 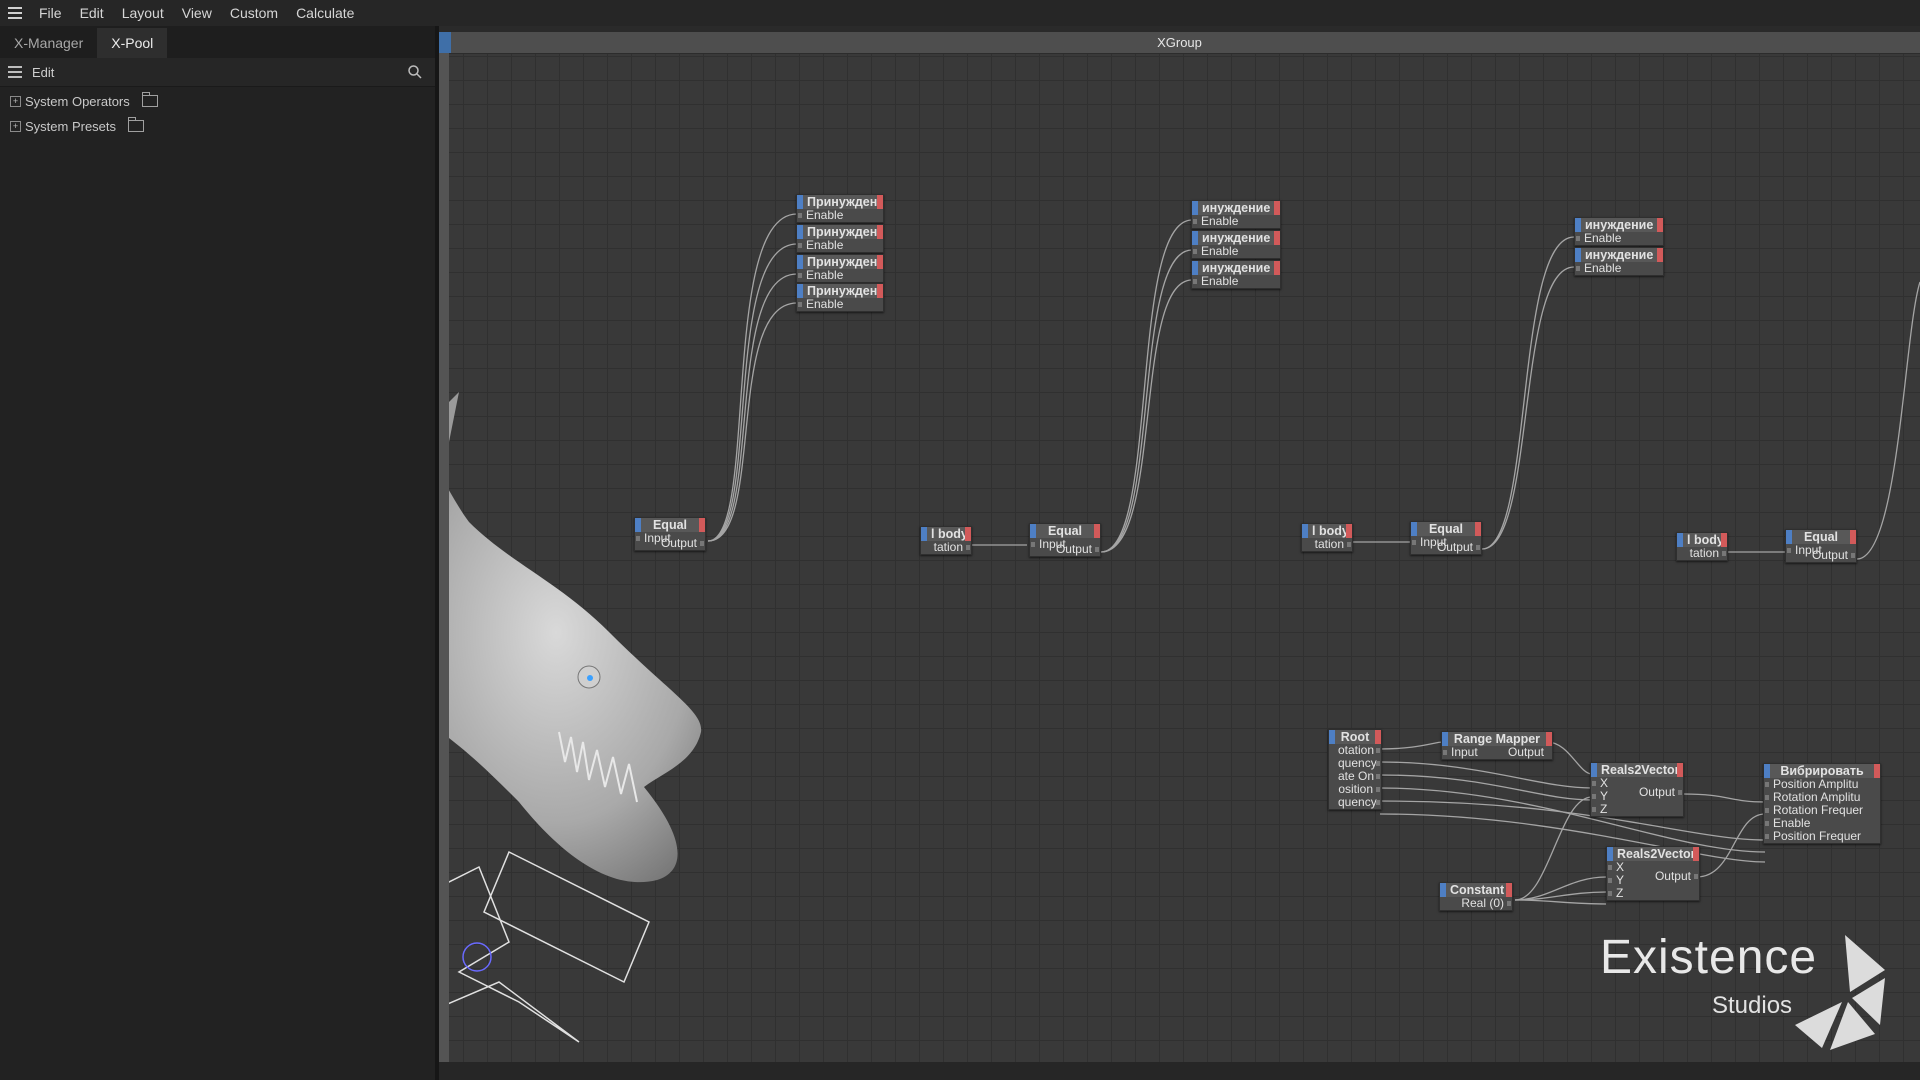 What do you see at coordinates (477, 957) in the screenshot?
I see `selection-circle` at bounding box center [477, 957].